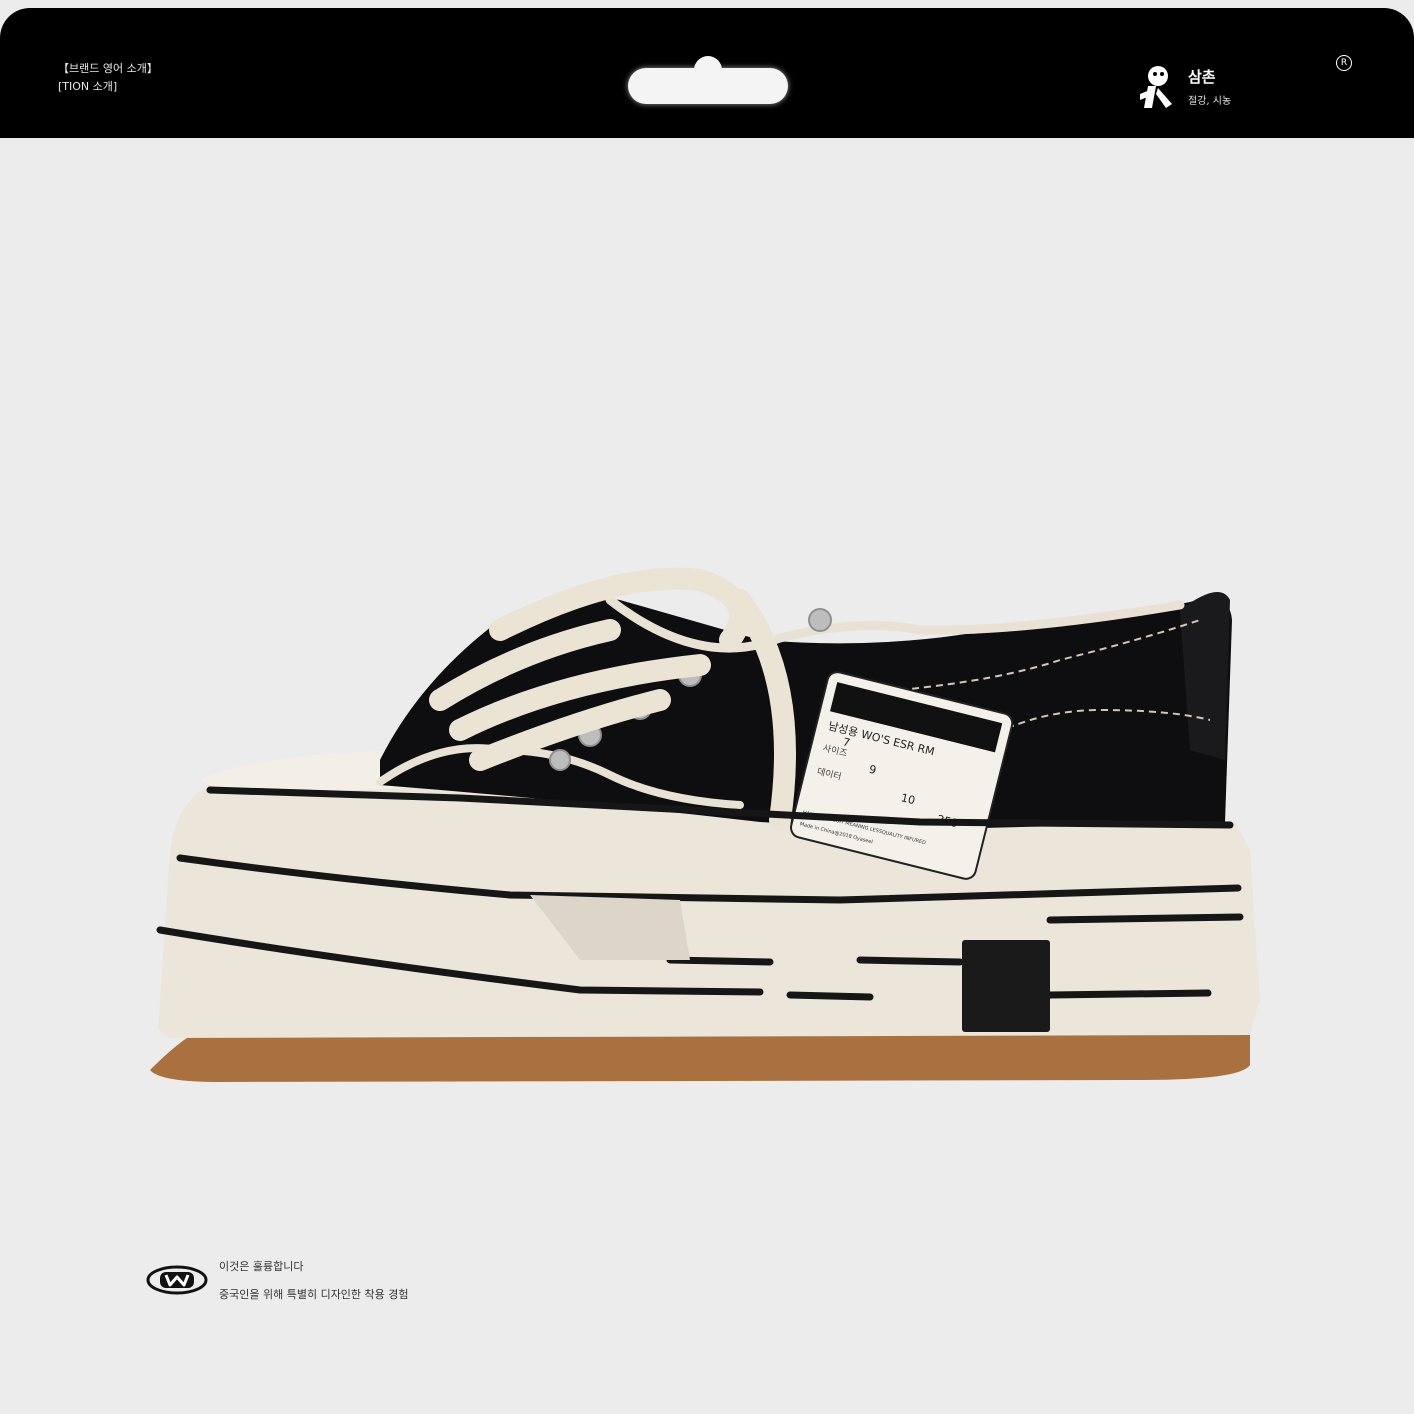 This screenshot has width=1414, height=1414. I want to click on brand-intro: 【브랜드 영어 소개】 [TION 소개], so click(108, 78).